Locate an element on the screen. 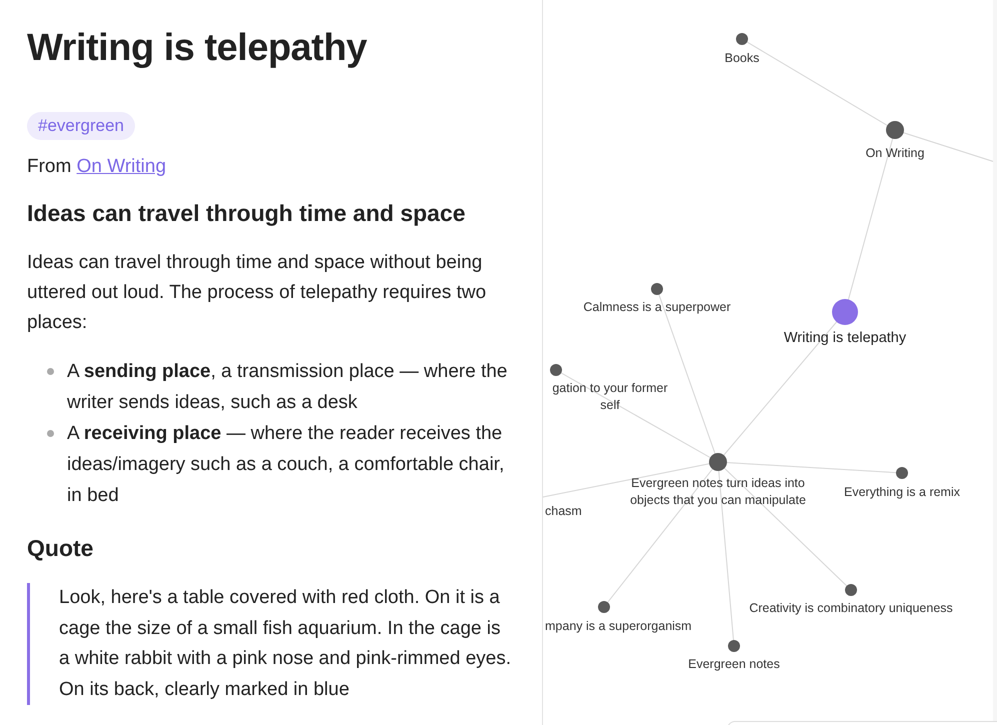 Image resolution: width=997 pixels, height=725 pixels. node-label: Books is located at coordinates (742, 58).